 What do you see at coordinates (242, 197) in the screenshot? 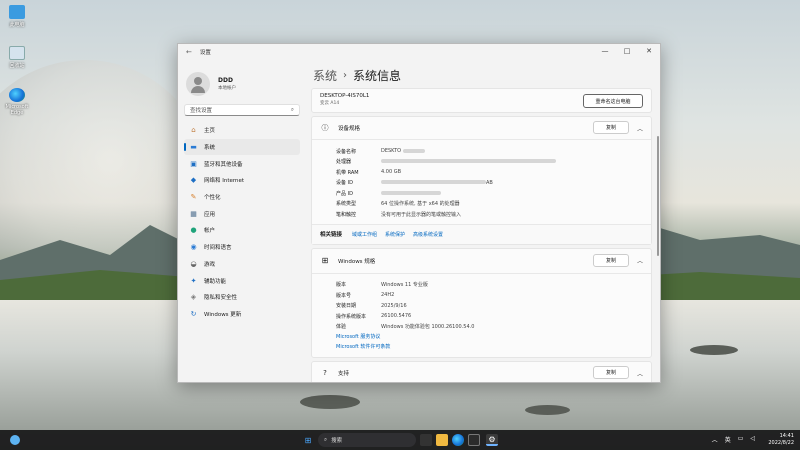
I see `sidebar-item-personalization: ✎ 个性化` at bounding box center [242, 197].